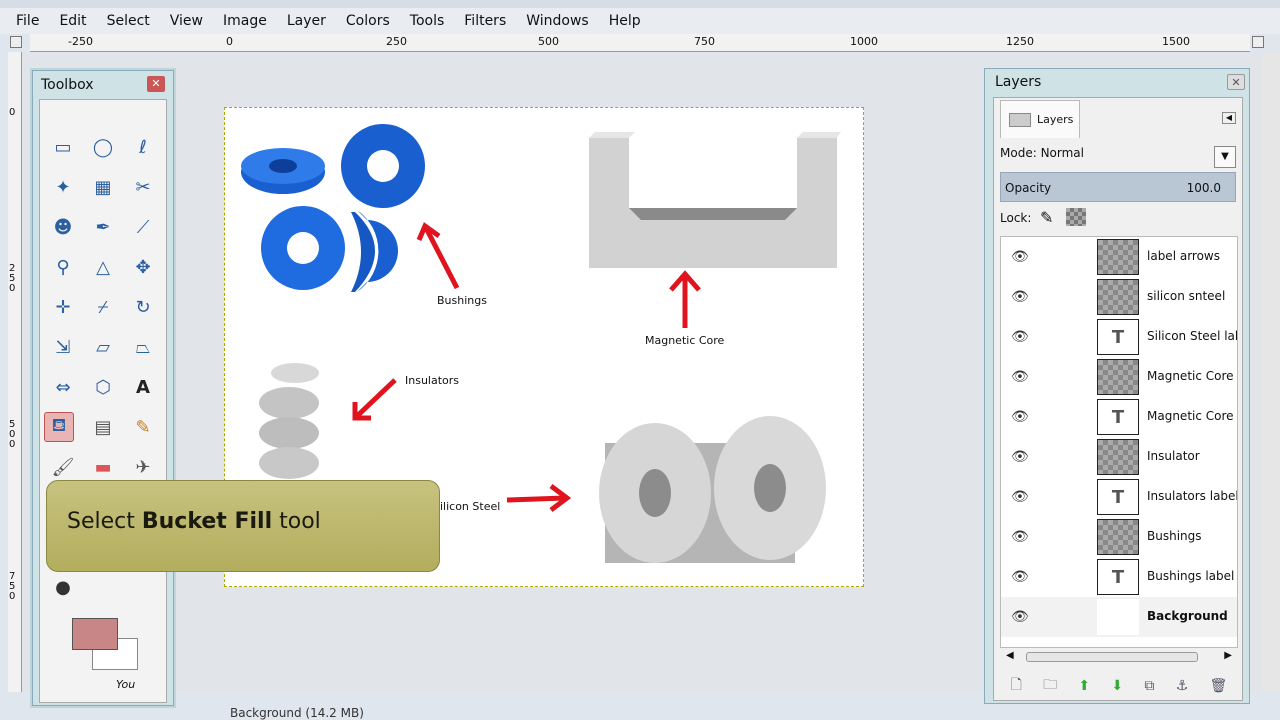 The height and width of the screenshot is (720, 1280). I want to click on layer-row: 👁 T Silicon Steel label, so click(1119, 337).